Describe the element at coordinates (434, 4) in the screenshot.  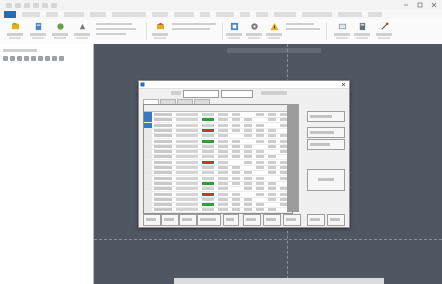
I see `close-button` at that location.